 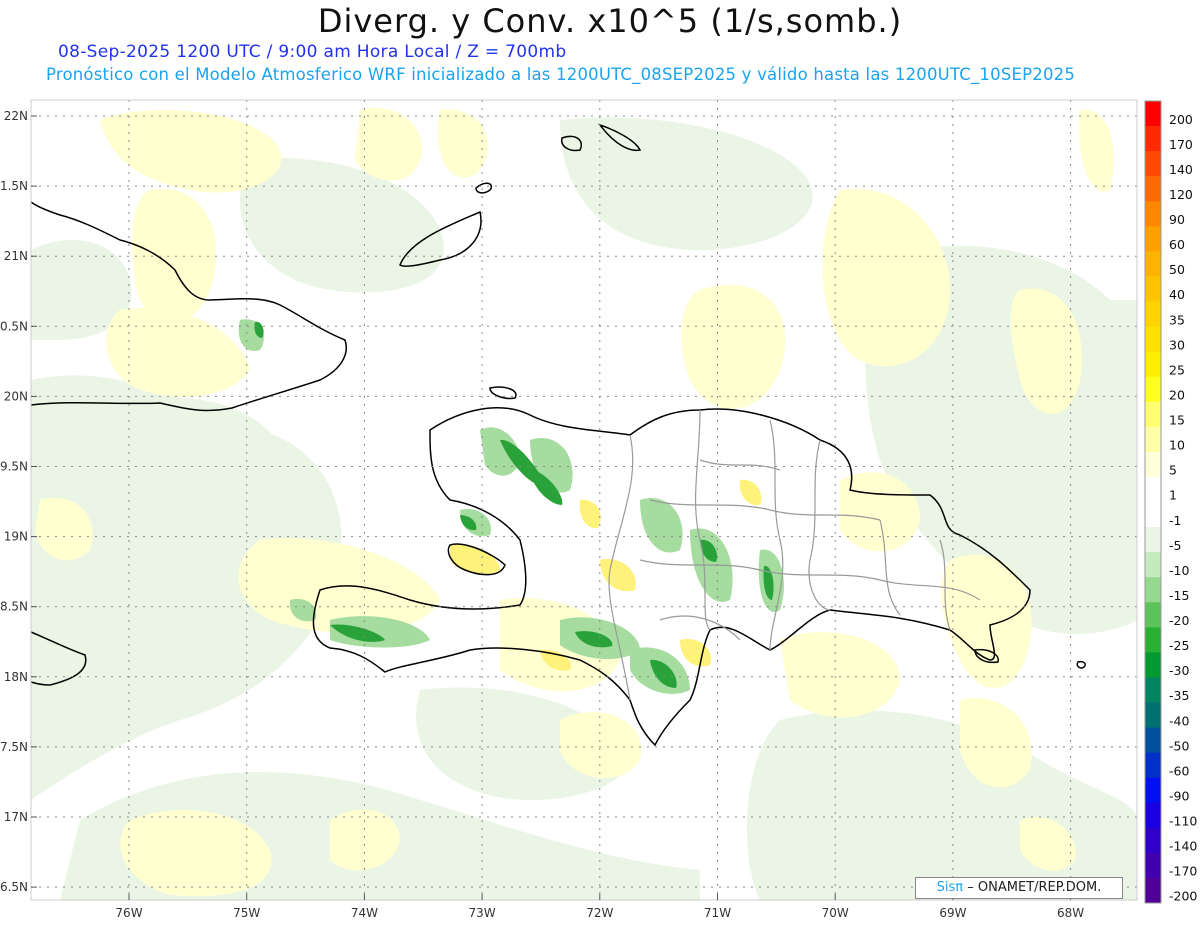 I want to click on colorbar-label: -60, so click(x=1179, y=770).